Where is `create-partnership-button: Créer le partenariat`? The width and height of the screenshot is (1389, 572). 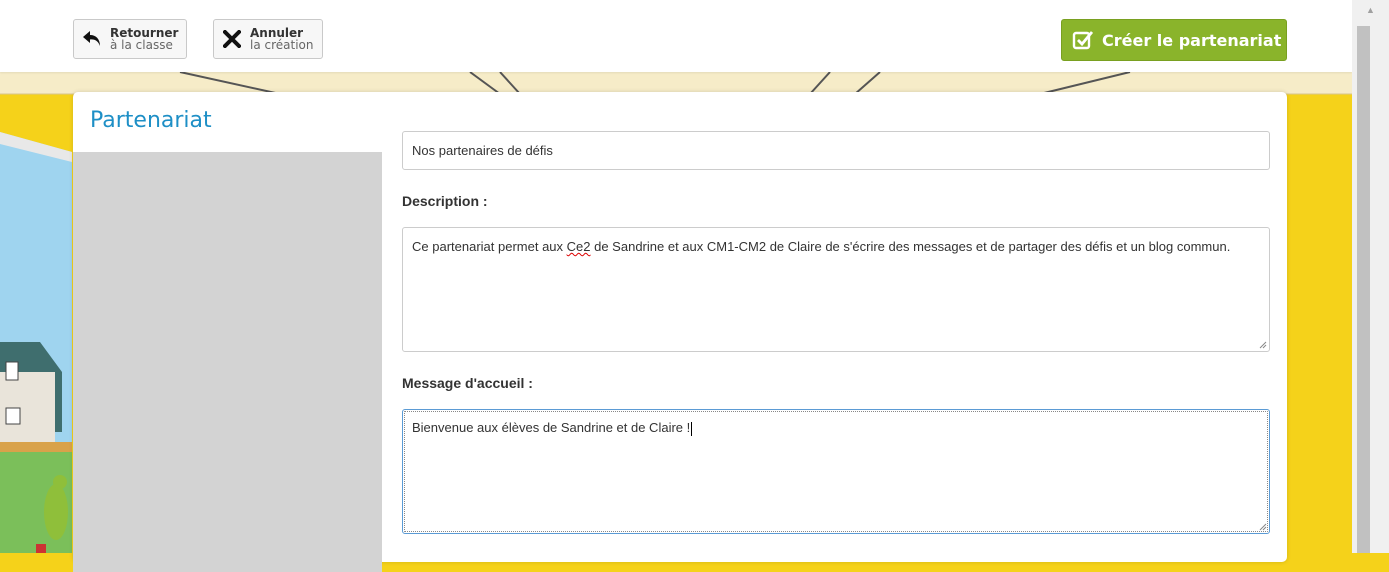 create-partnership-button: Créer le partenariat is located at coordinates (1174, 40).